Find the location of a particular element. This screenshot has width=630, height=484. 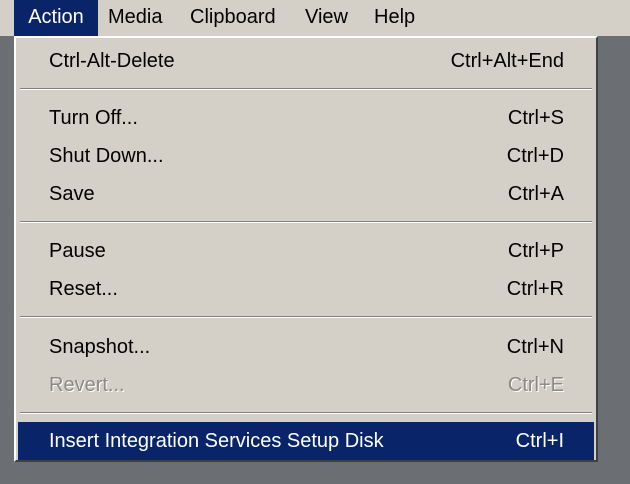

menu-item-reset: Reset... Ctrl+R is located at coordinates (306, 289).